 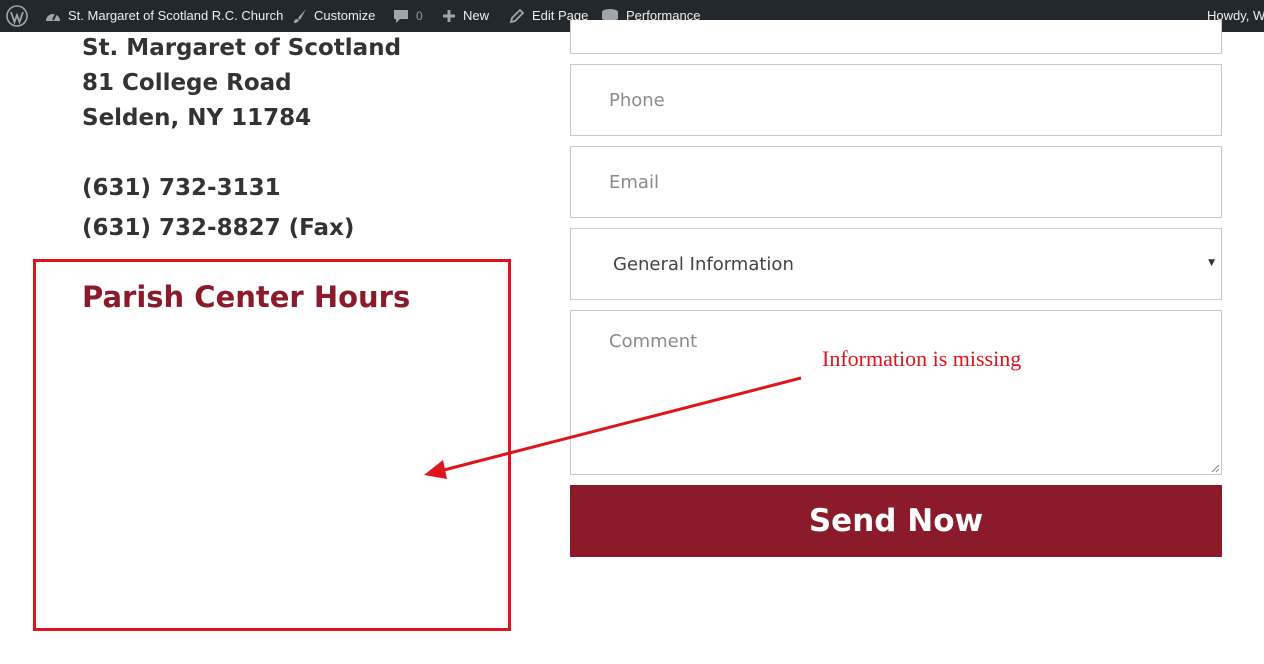 I want to click on name-field, so click(x=896, y=37).